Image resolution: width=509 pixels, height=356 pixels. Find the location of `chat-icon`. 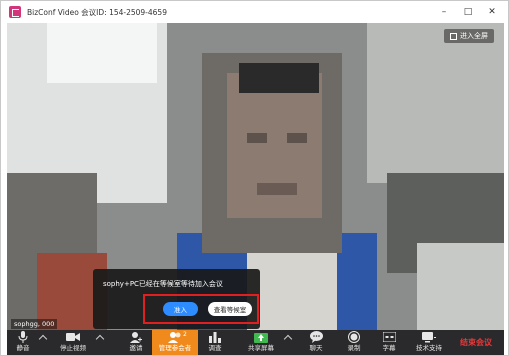

chat-icon is located at coordinates (316, 337).